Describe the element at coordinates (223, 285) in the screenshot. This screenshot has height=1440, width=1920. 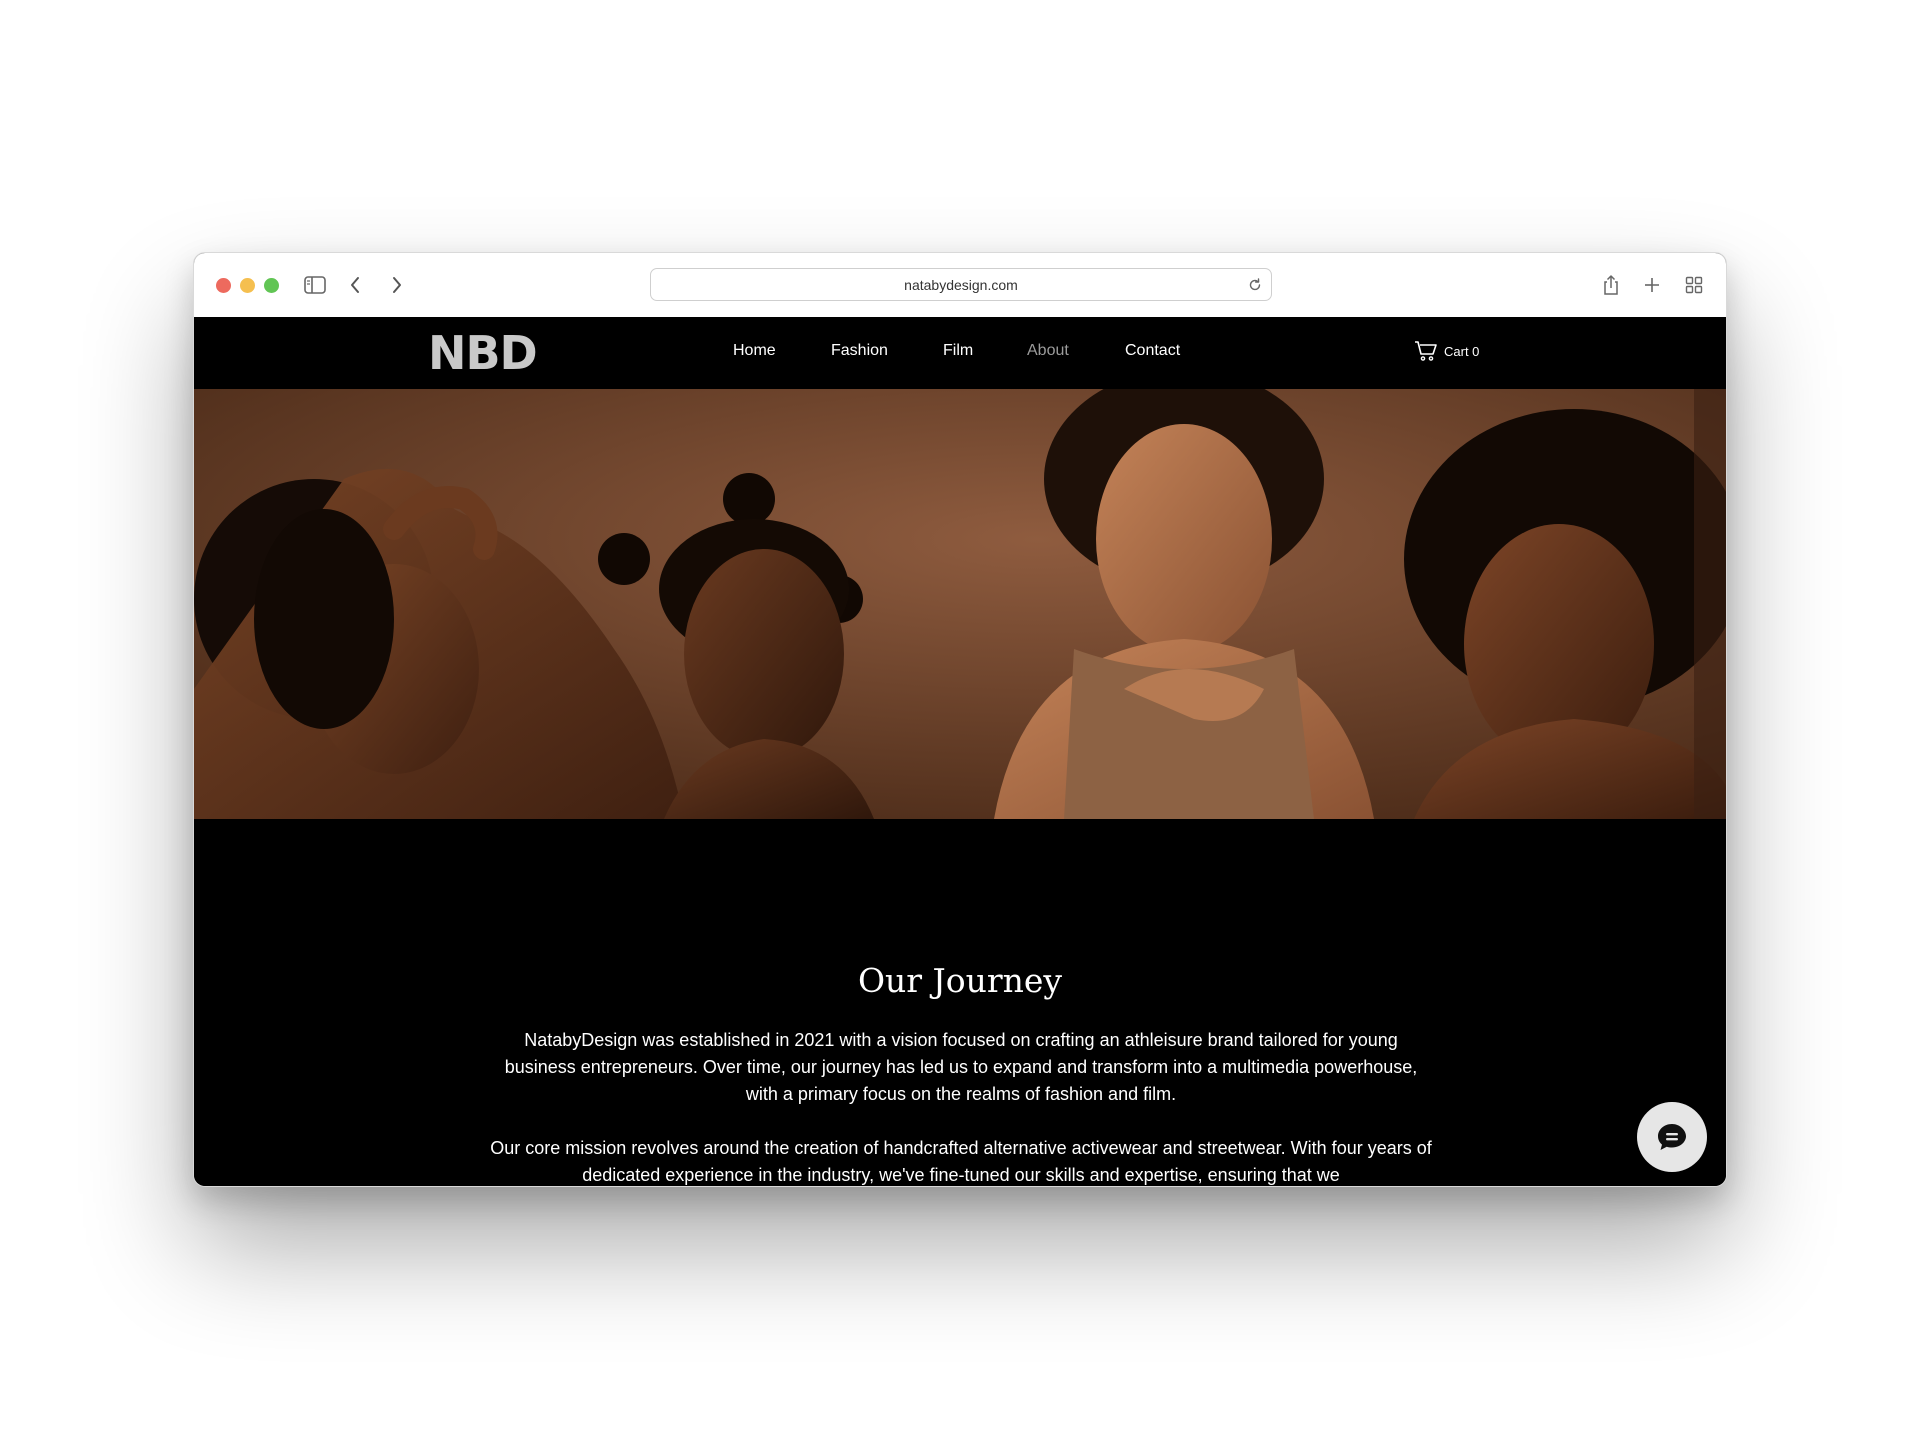
I see `close-window-button` at that location.